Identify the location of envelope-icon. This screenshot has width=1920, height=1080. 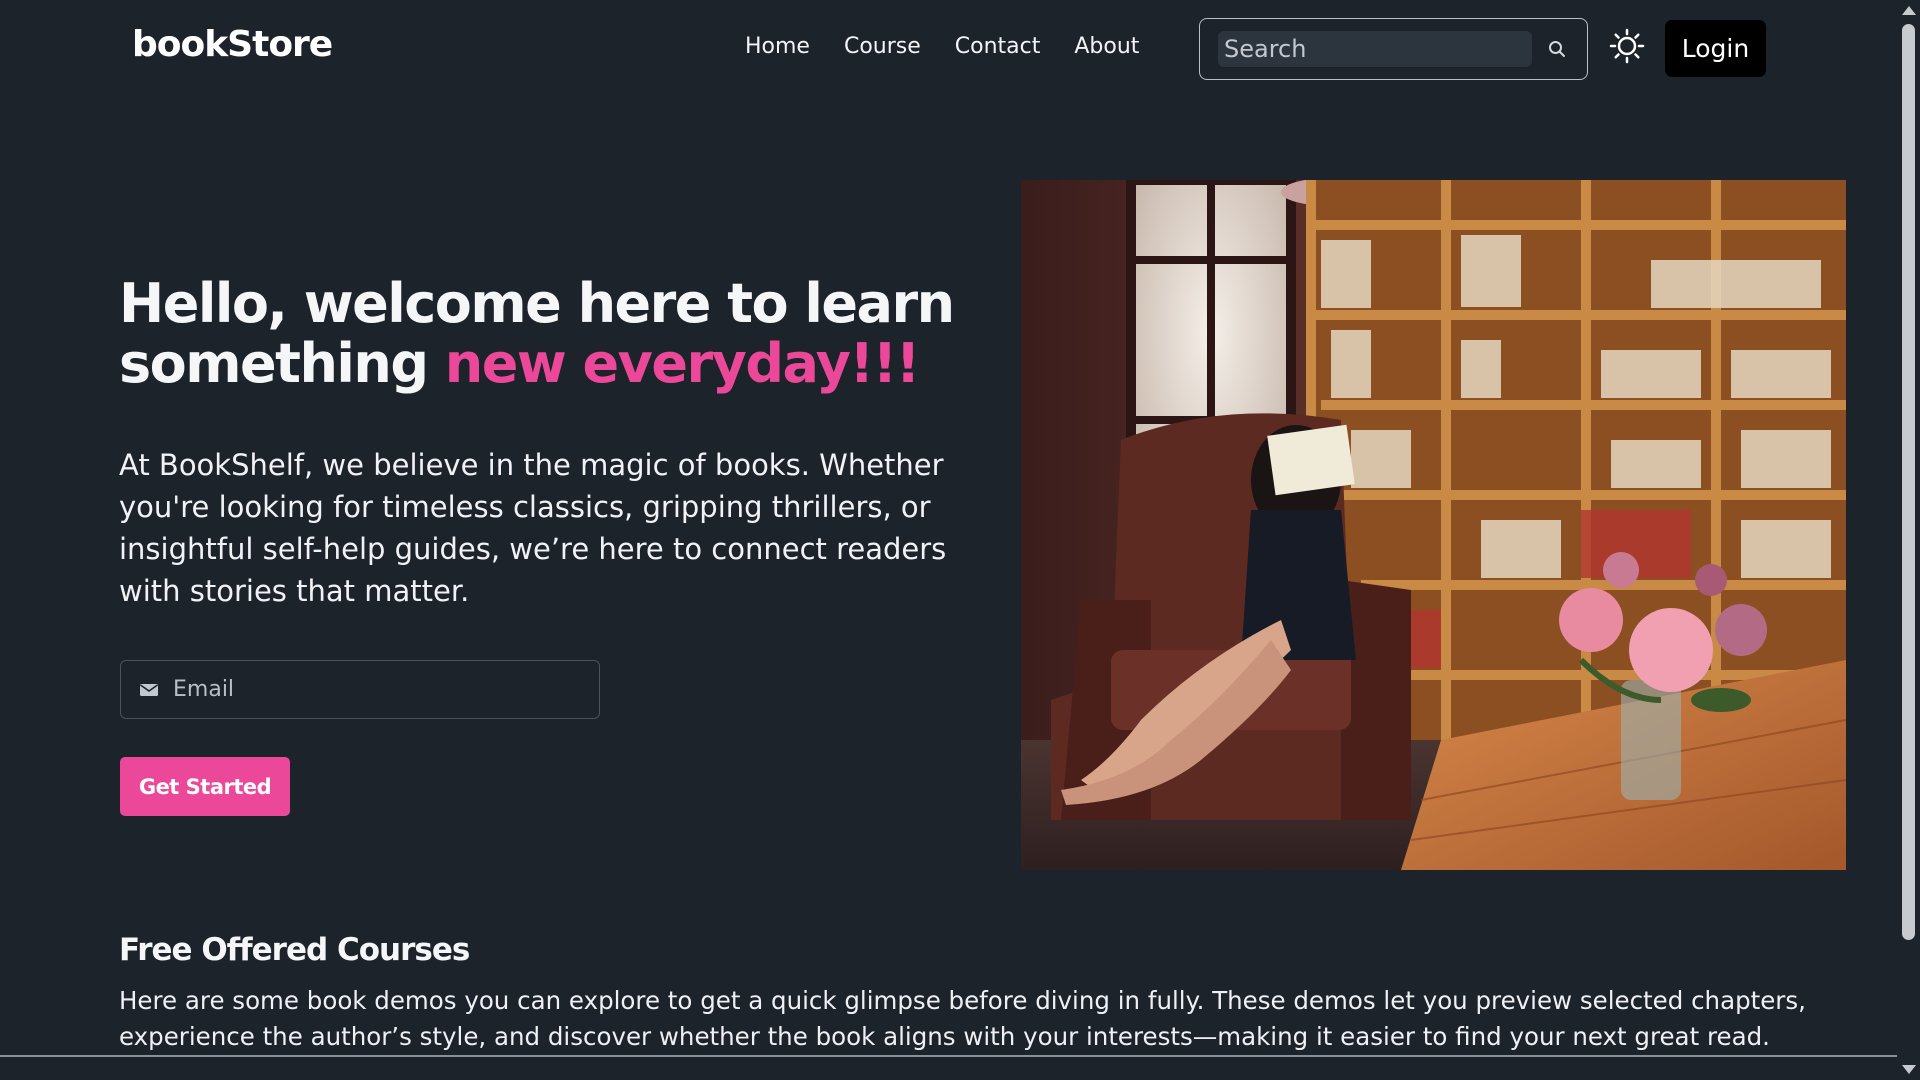
(149, 690).